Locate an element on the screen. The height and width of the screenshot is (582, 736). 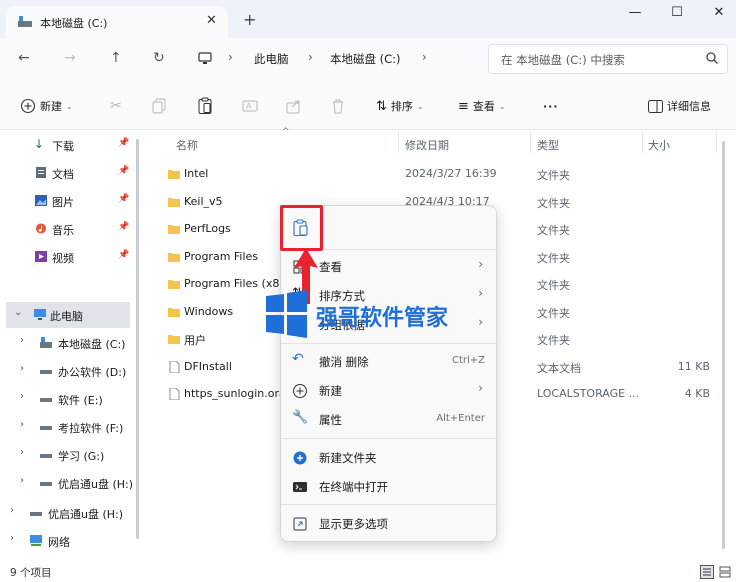
status-bar: 9 个项目 is located at coordinates (368, 572).